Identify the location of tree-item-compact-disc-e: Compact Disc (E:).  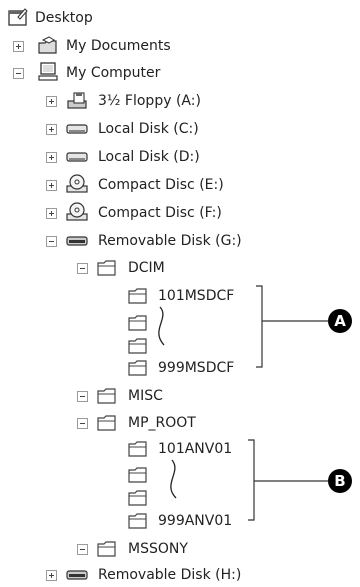
(180, 185).